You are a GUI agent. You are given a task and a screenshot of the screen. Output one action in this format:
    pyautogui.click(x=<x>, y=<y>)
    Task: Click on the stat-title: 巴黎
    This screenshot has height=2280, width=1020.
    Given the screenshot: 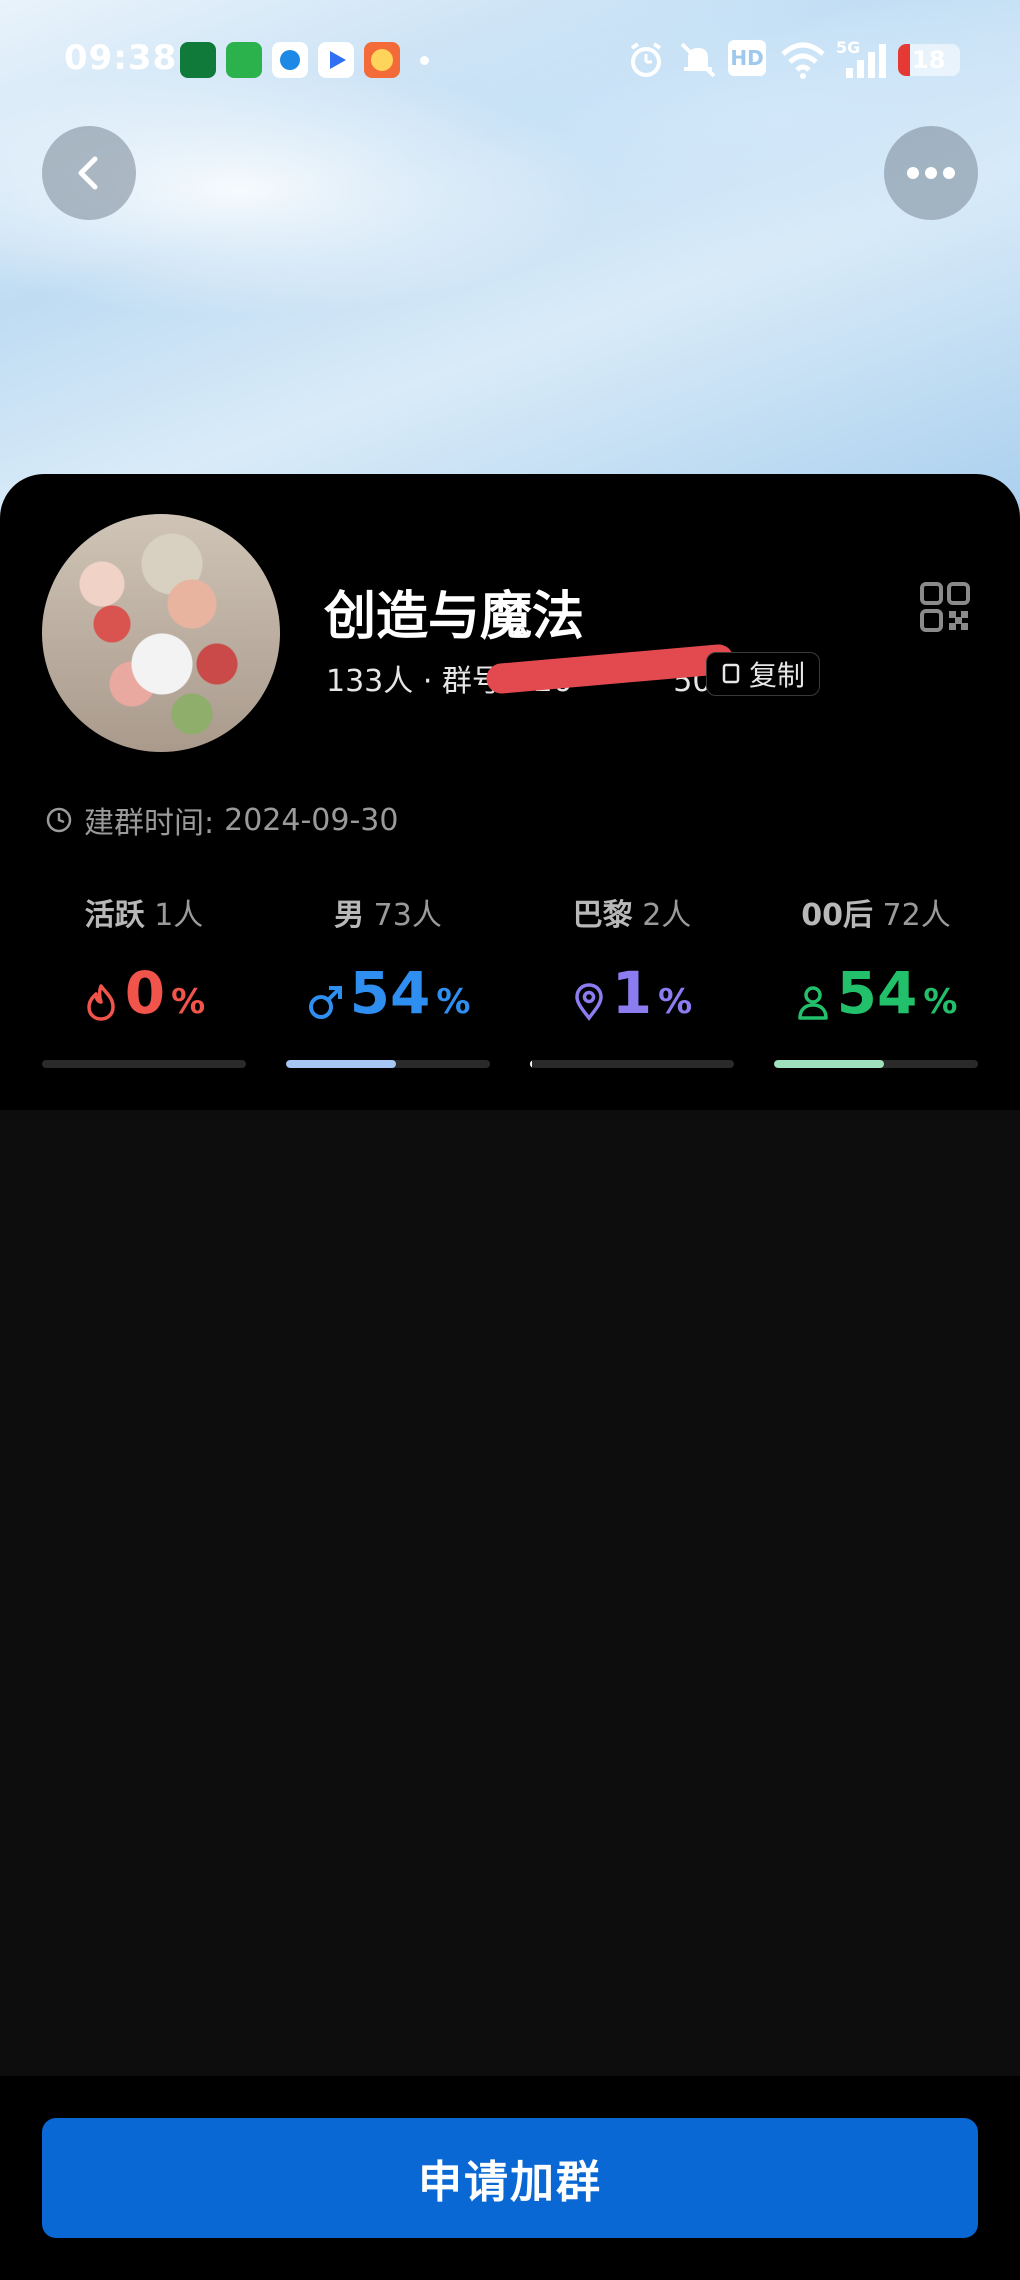 What is the action you would take?
    pyautogui.click(x=602, y=915)
    